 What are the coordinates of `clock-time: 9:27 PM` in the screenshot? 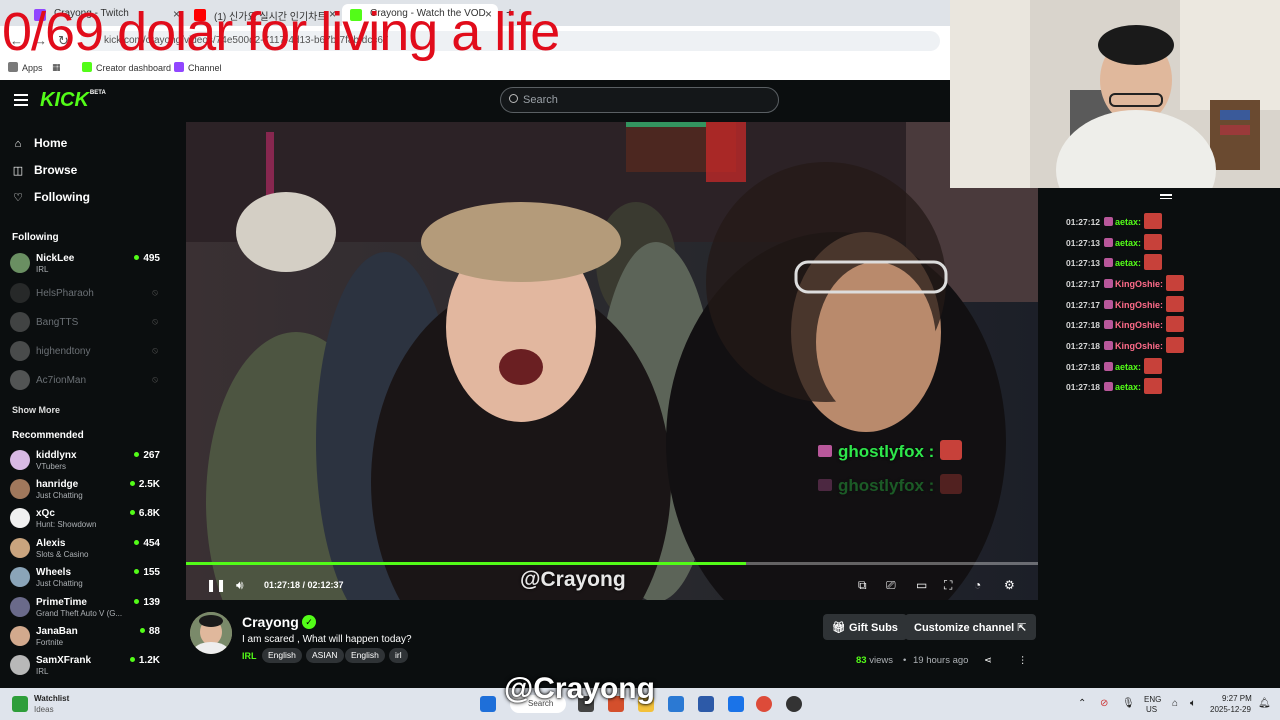 It's located at (1237, 698).